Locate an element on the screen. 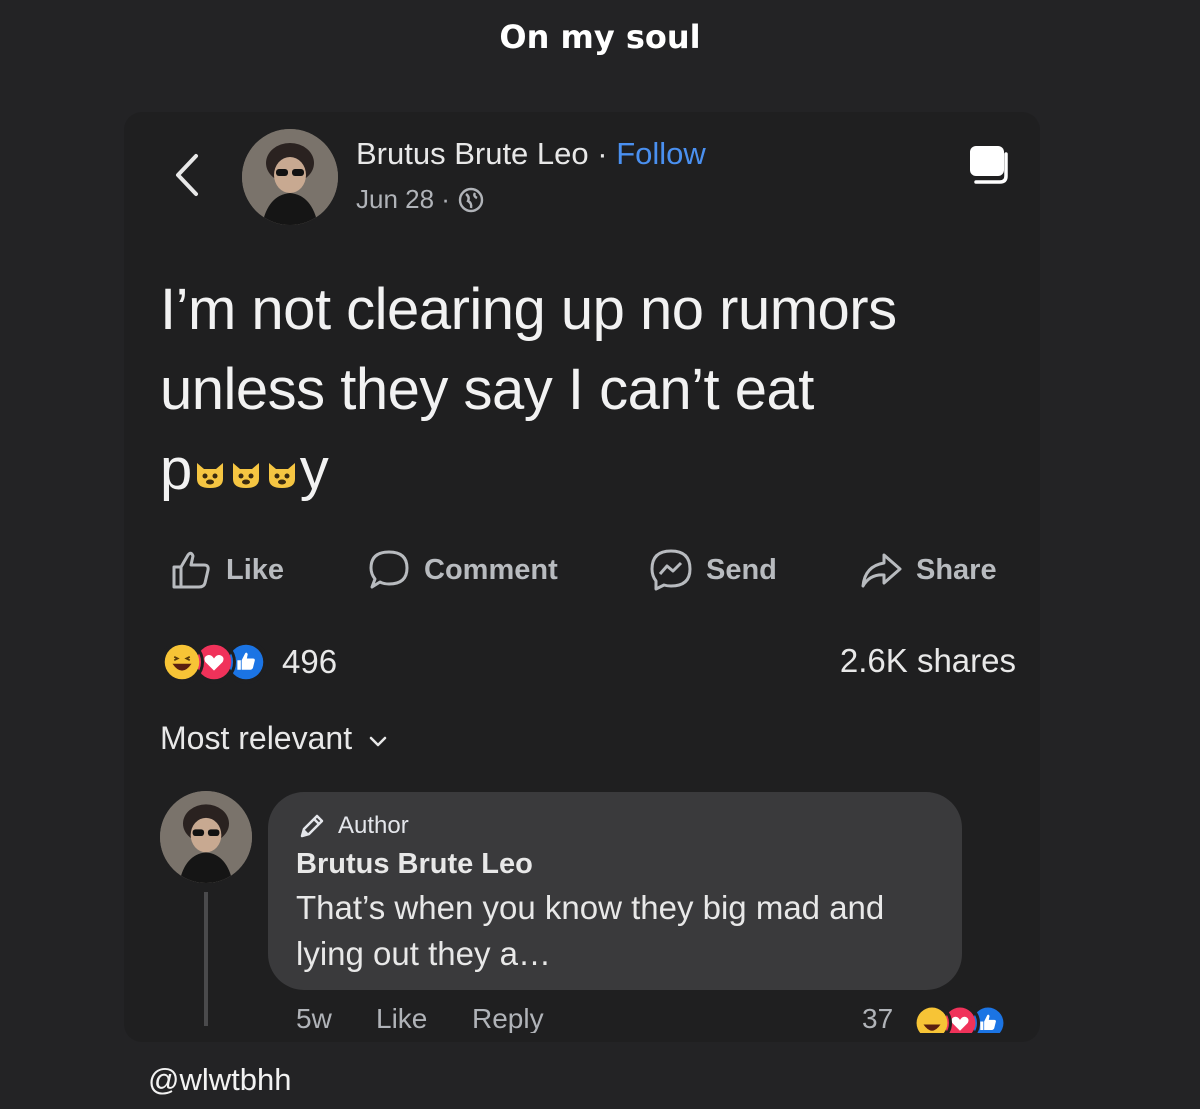  share-button: Share is located at coordinates (927, 570).